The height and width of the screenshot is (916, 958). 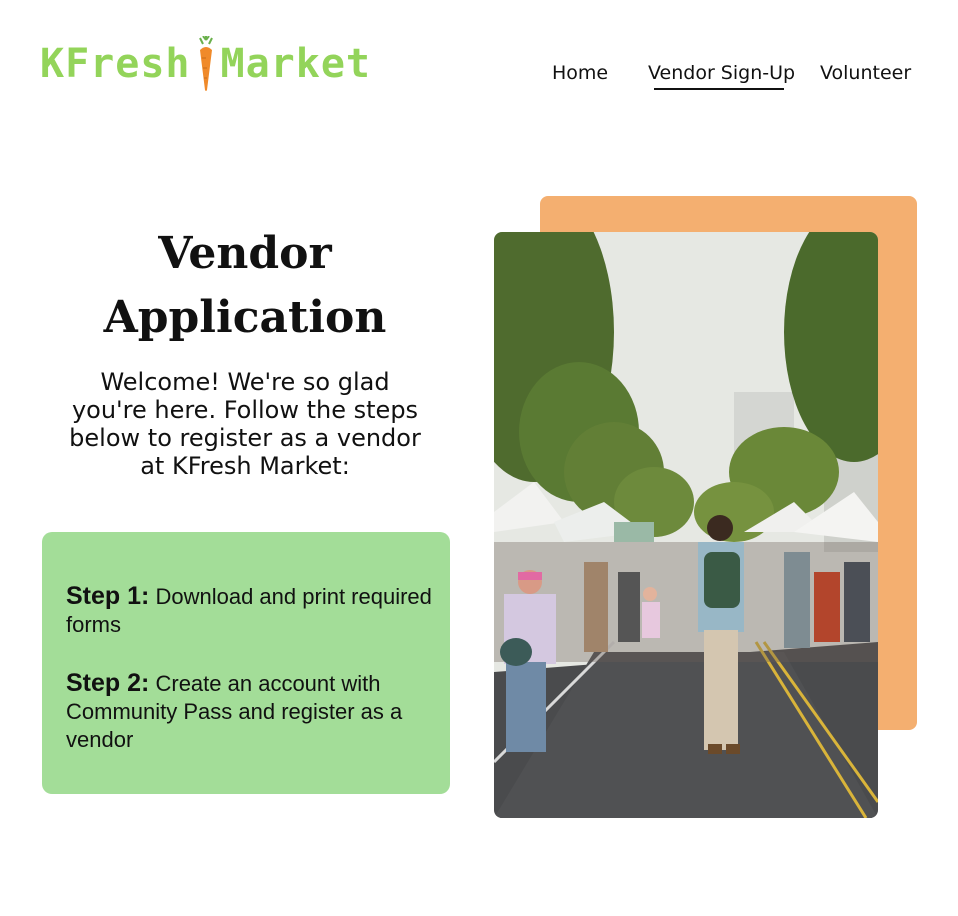 I want to click on step-2-label: Step 2:, so click(x=108, y=683).